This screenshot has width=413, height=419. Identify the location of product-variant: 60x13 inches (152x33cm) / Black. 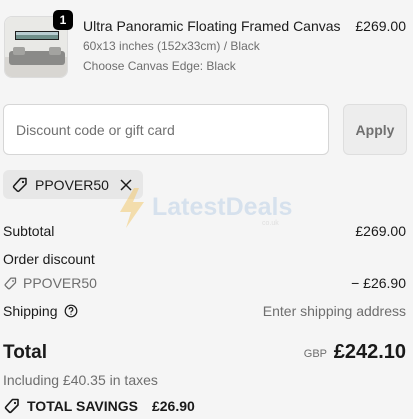
(171, 46).